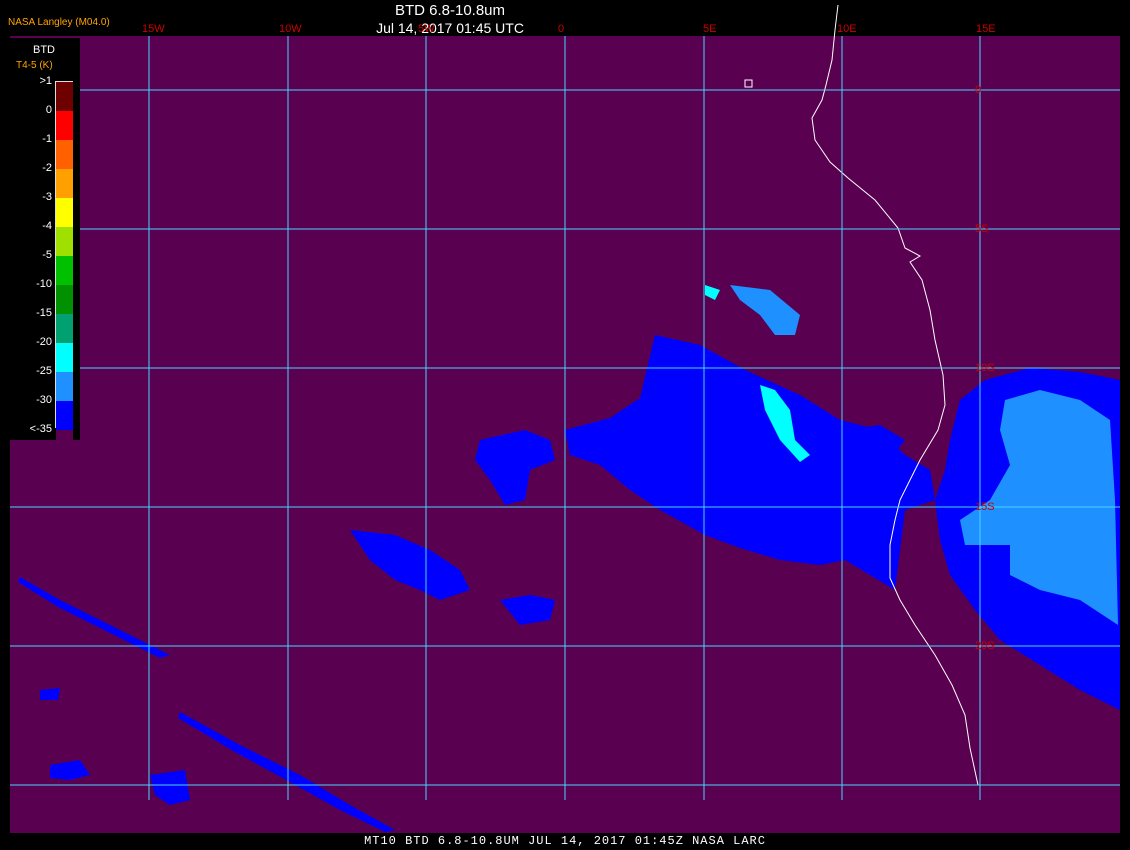  I want to click on legend-label: -20, so click(44, 342).